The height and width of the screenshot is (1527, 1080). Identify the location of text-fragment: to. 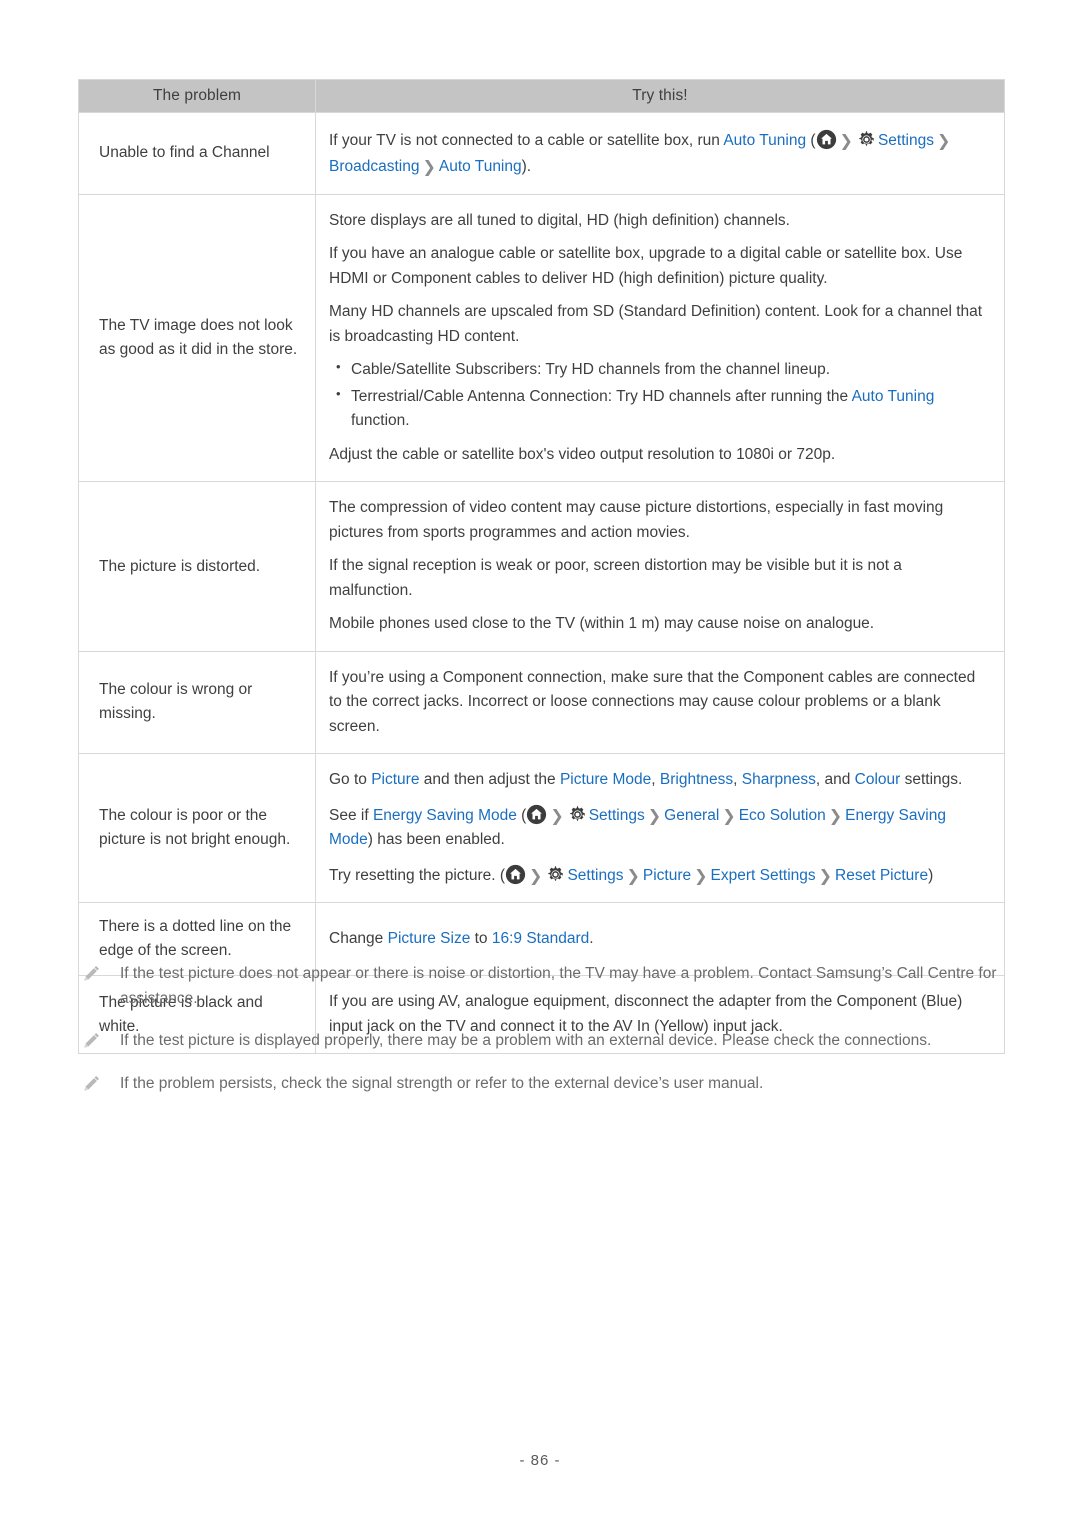
(481, 938).